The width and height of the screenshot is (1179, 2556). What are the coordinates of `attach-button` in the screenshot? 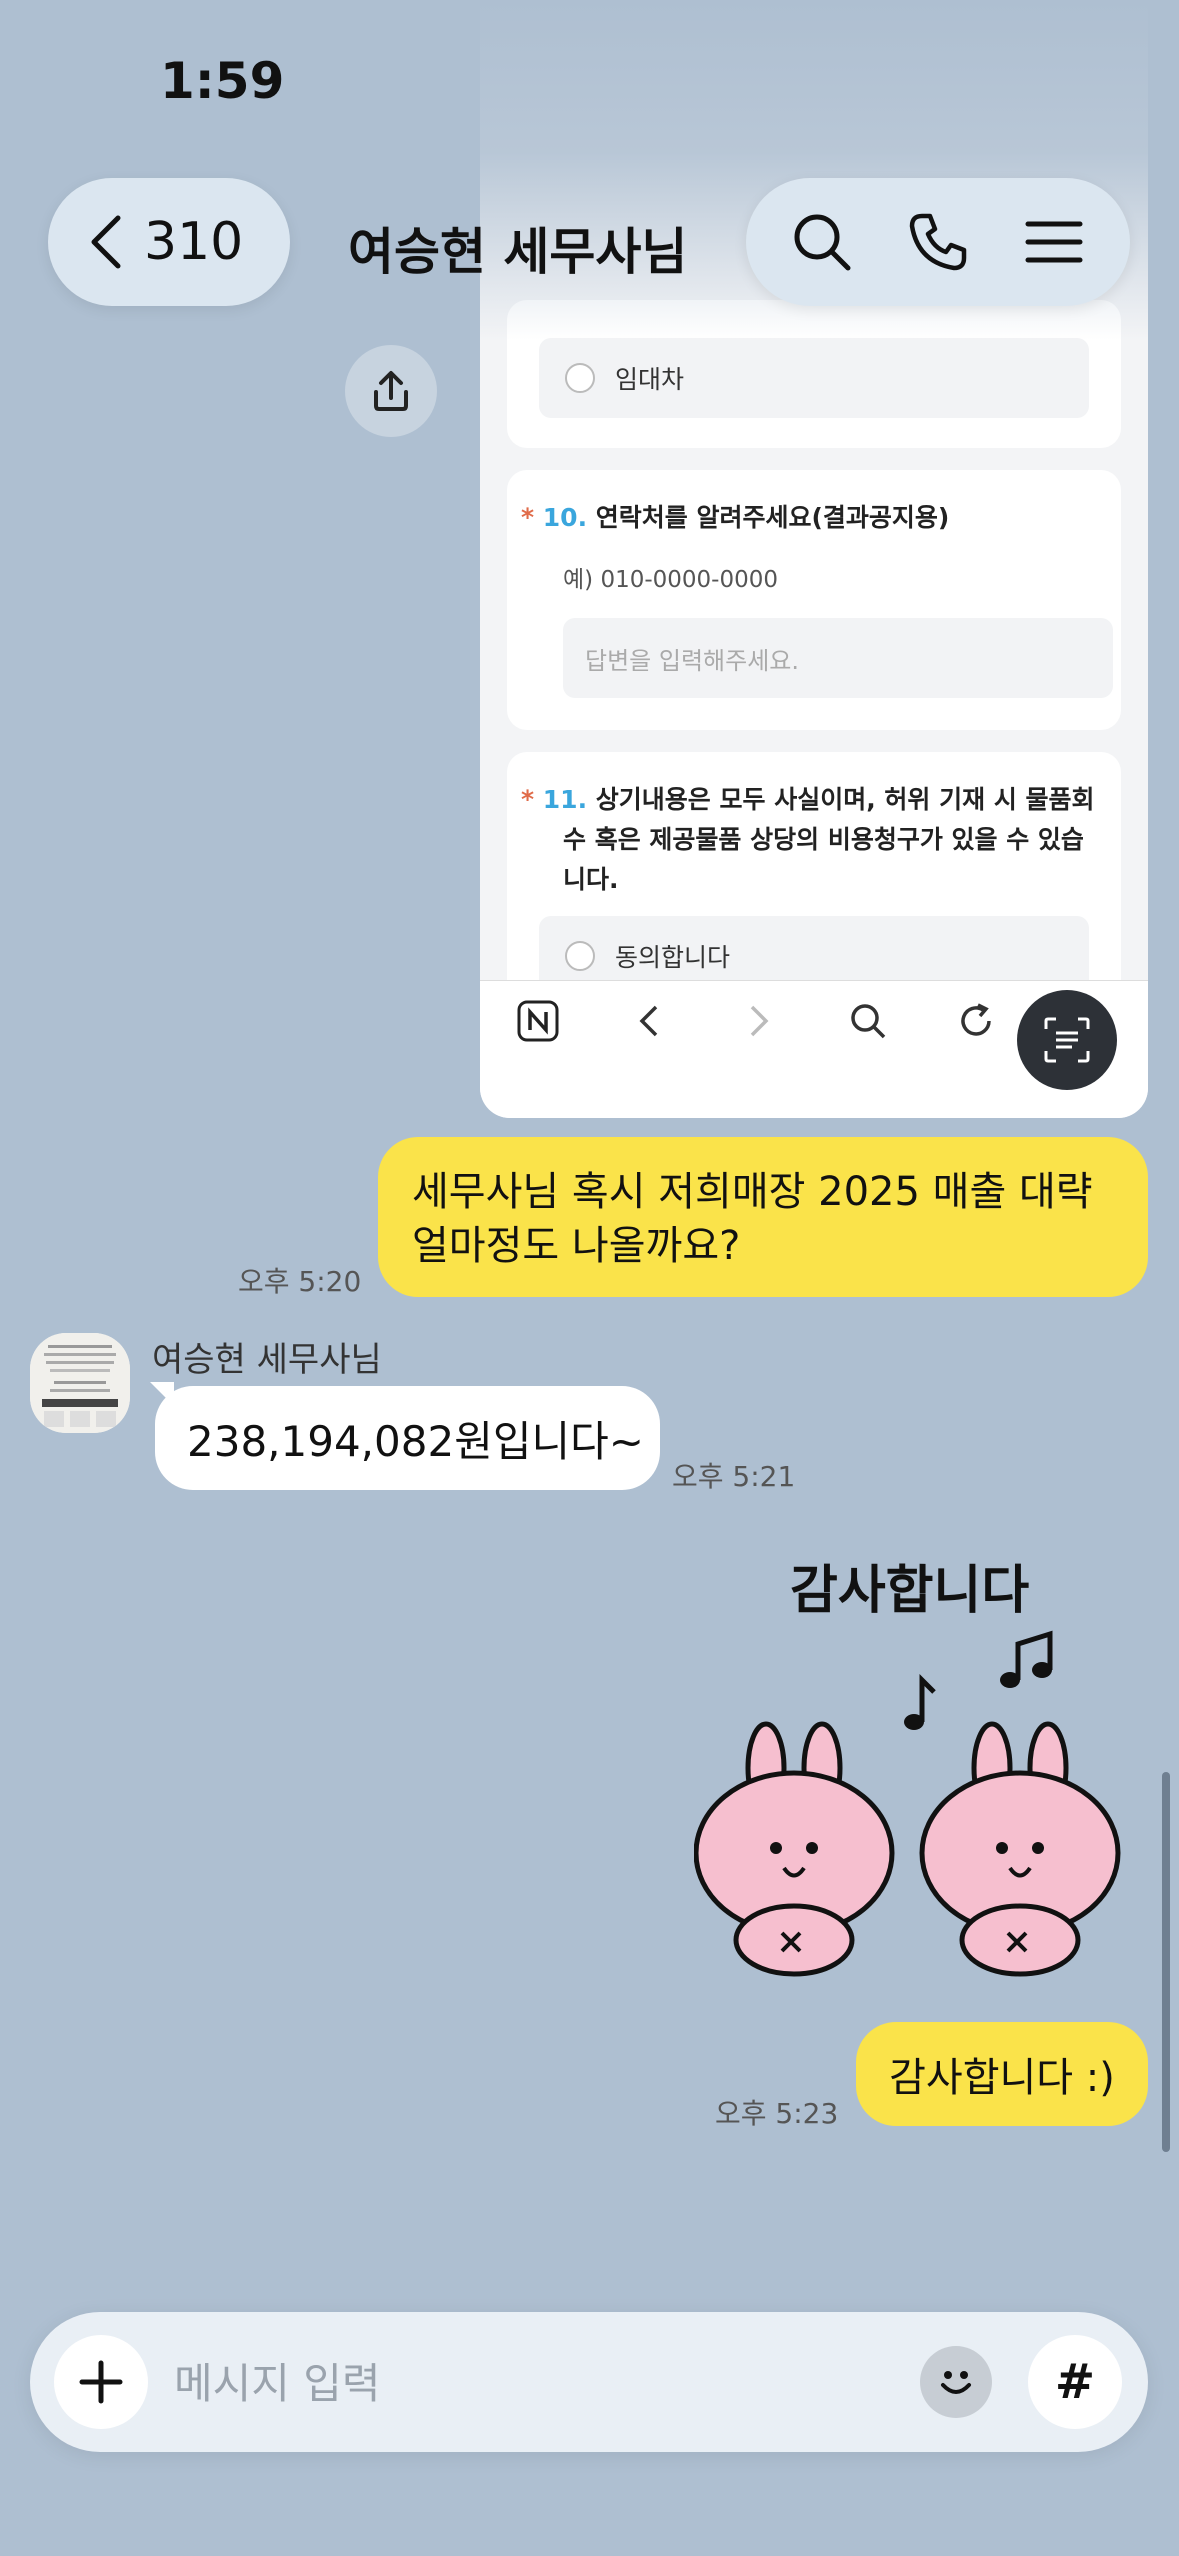 It's located at (101, 2382).